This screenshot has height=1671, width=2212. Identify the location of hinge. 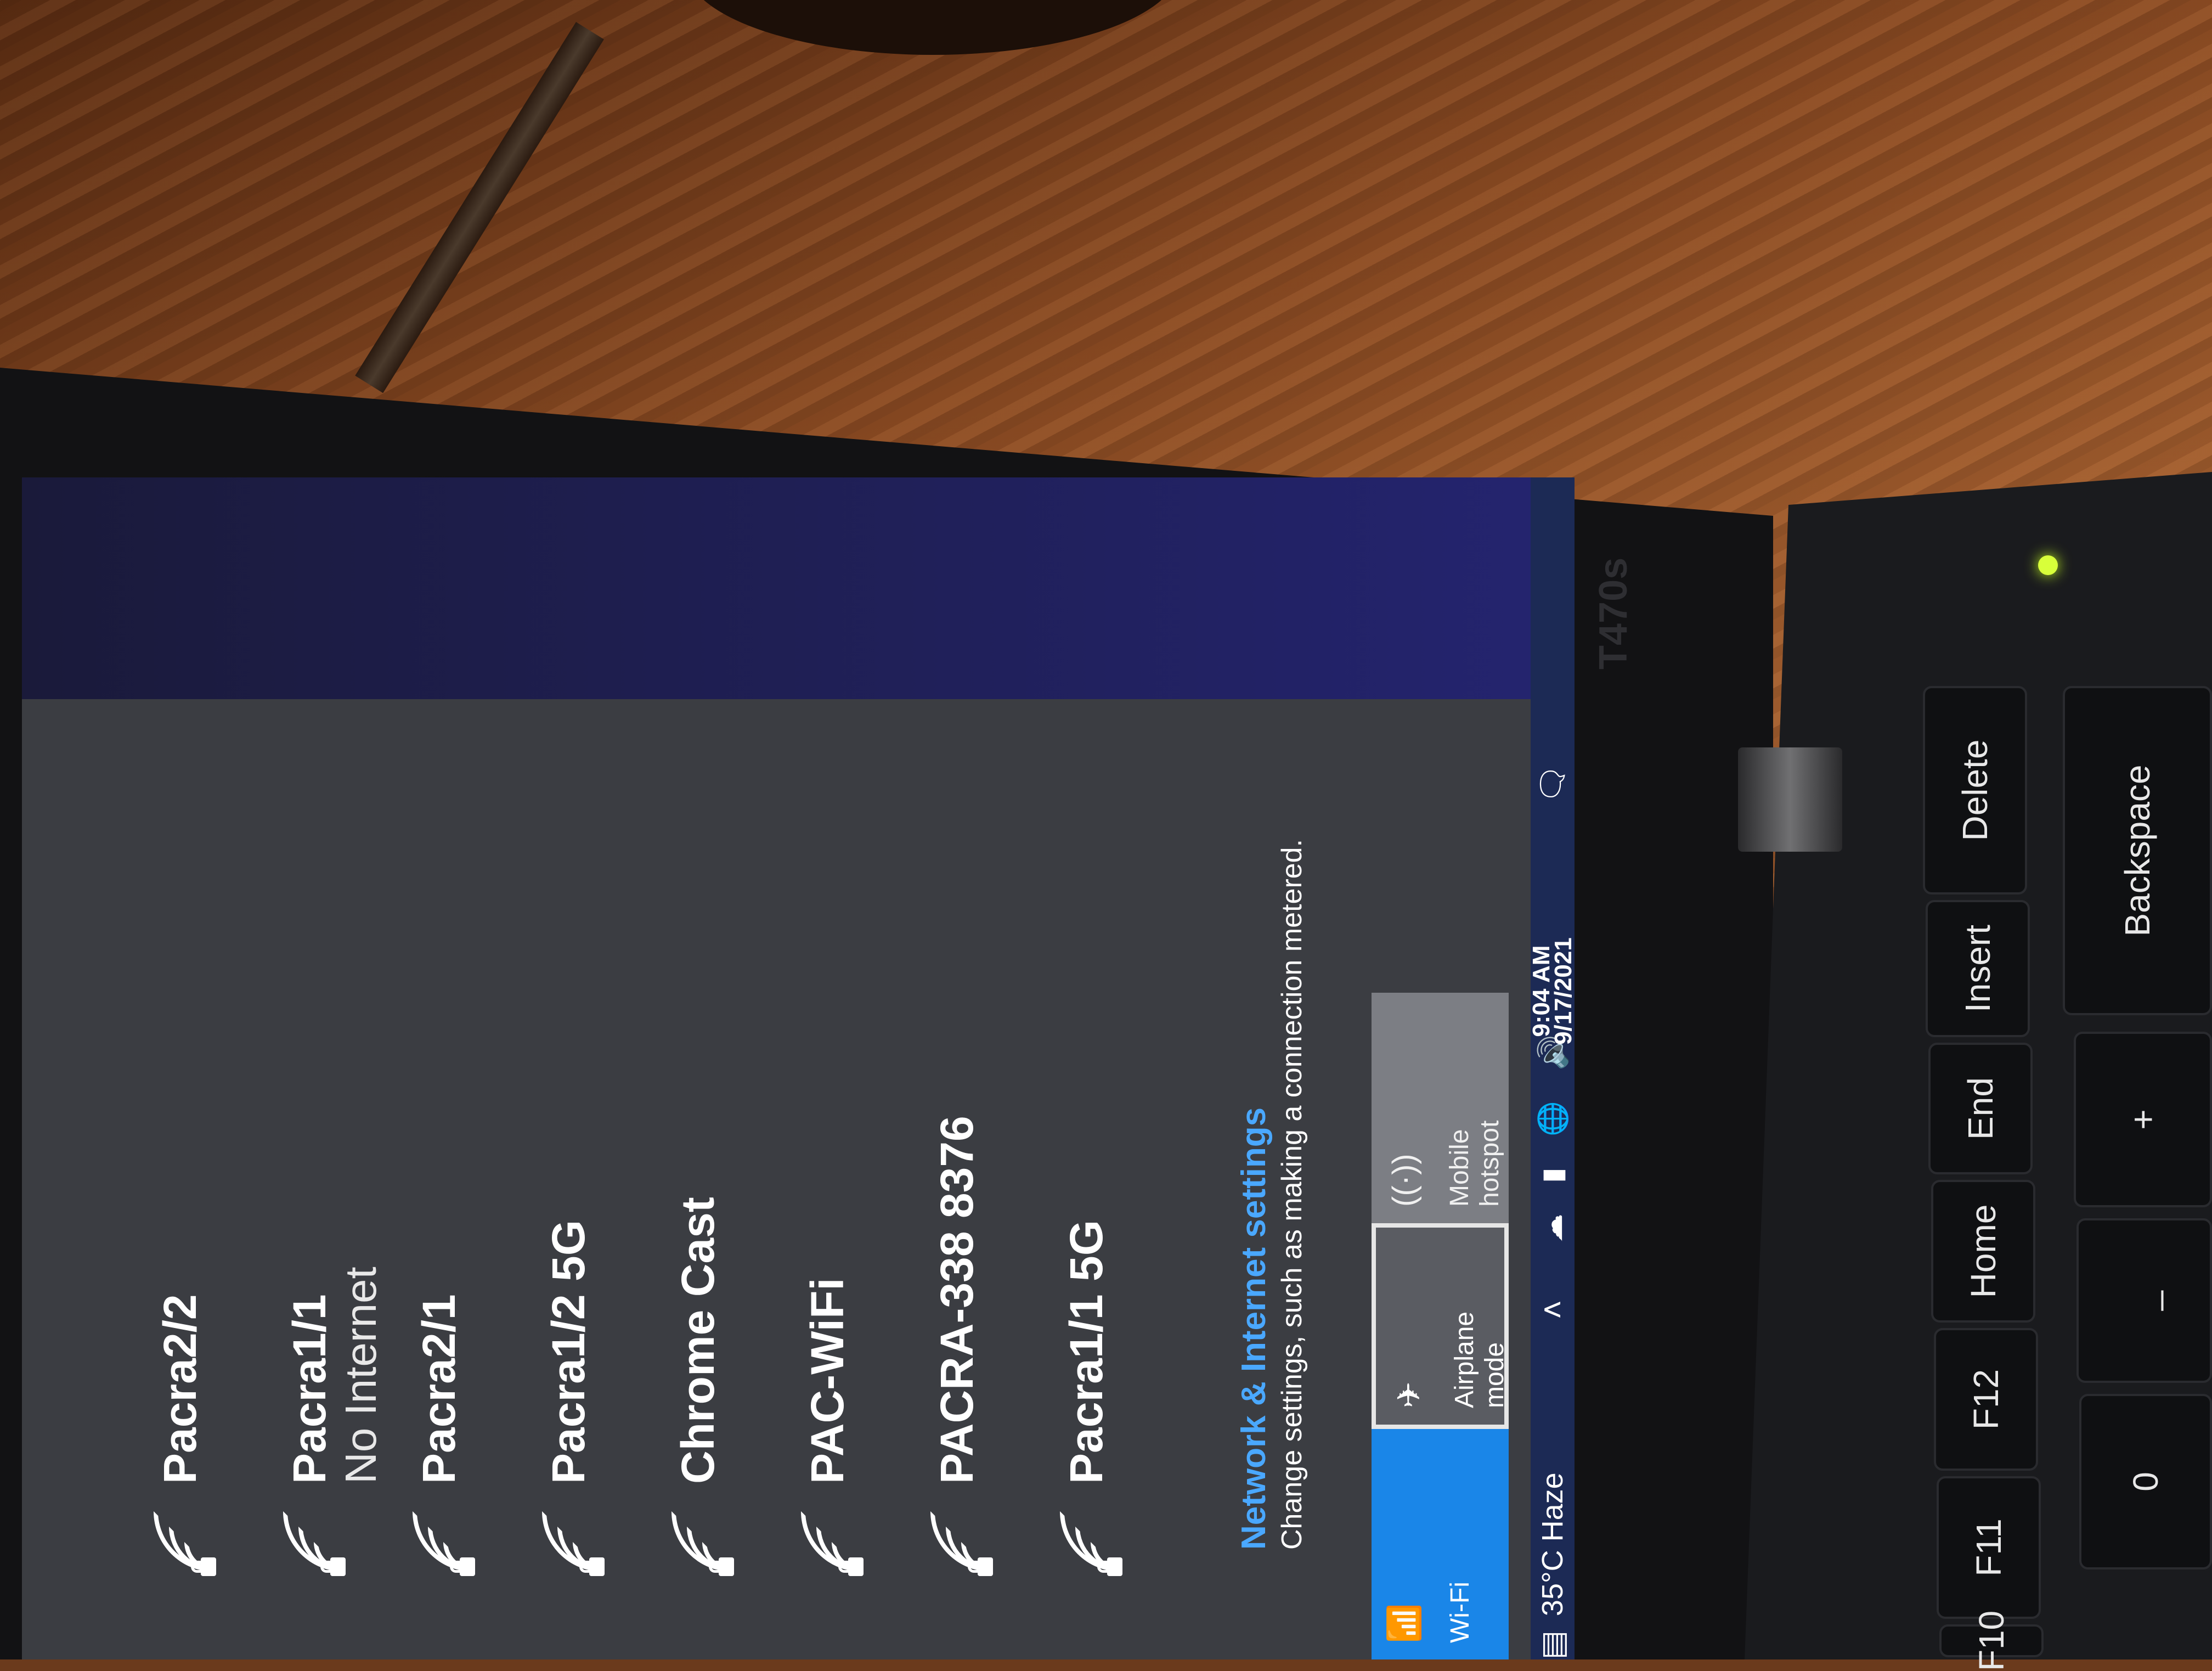
(1790, 799).